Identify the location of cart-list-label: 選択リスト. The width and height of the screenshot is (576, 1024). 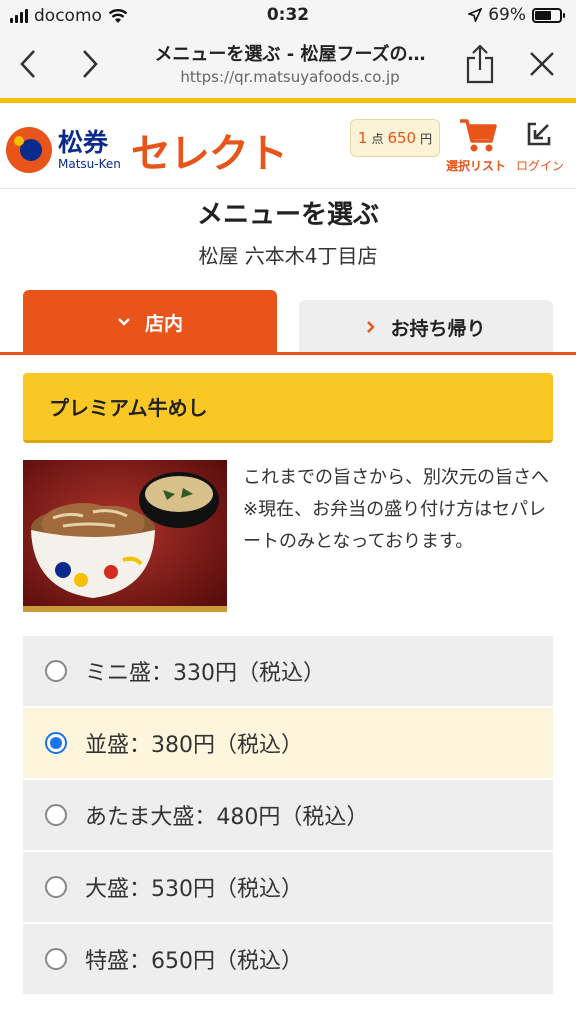
(476, 165).